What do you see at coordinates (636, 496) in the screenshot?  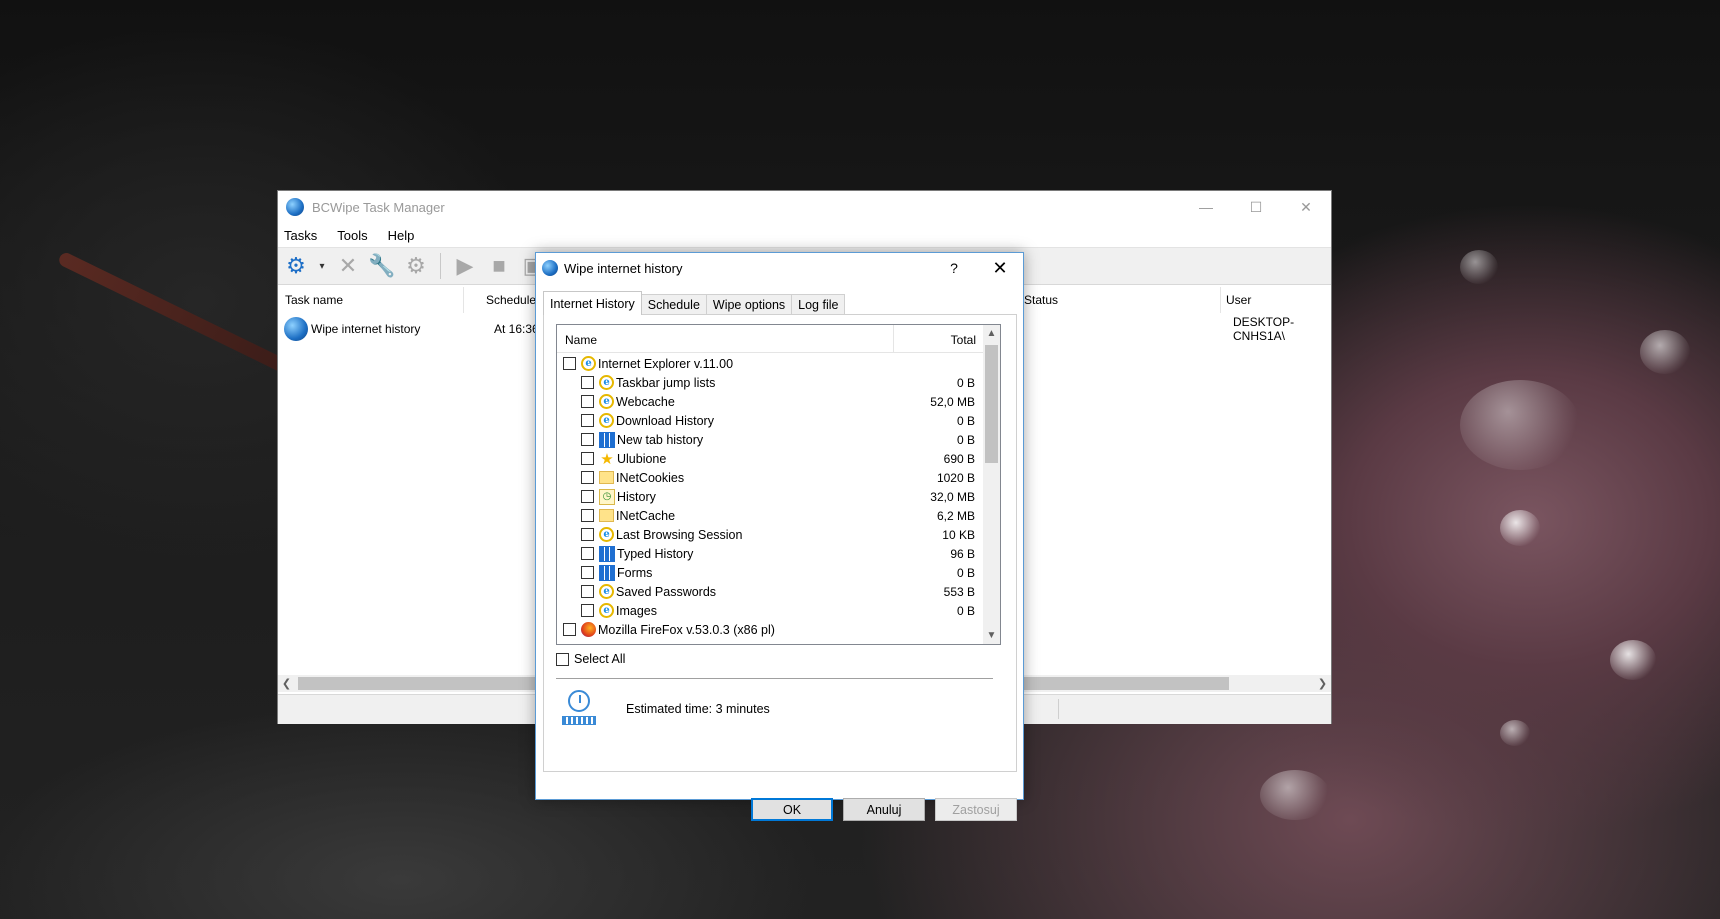 I see `tree-item-label: History` at bounding box center [636, 496].